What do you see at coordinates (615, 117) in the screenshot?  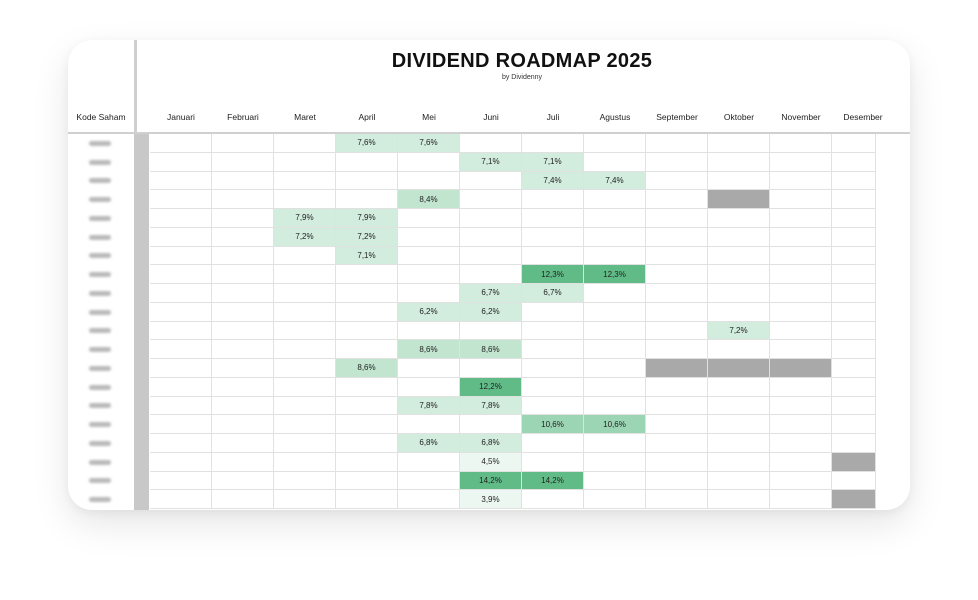 I see `month-header: Agustus` at bounding box center [615, 117].